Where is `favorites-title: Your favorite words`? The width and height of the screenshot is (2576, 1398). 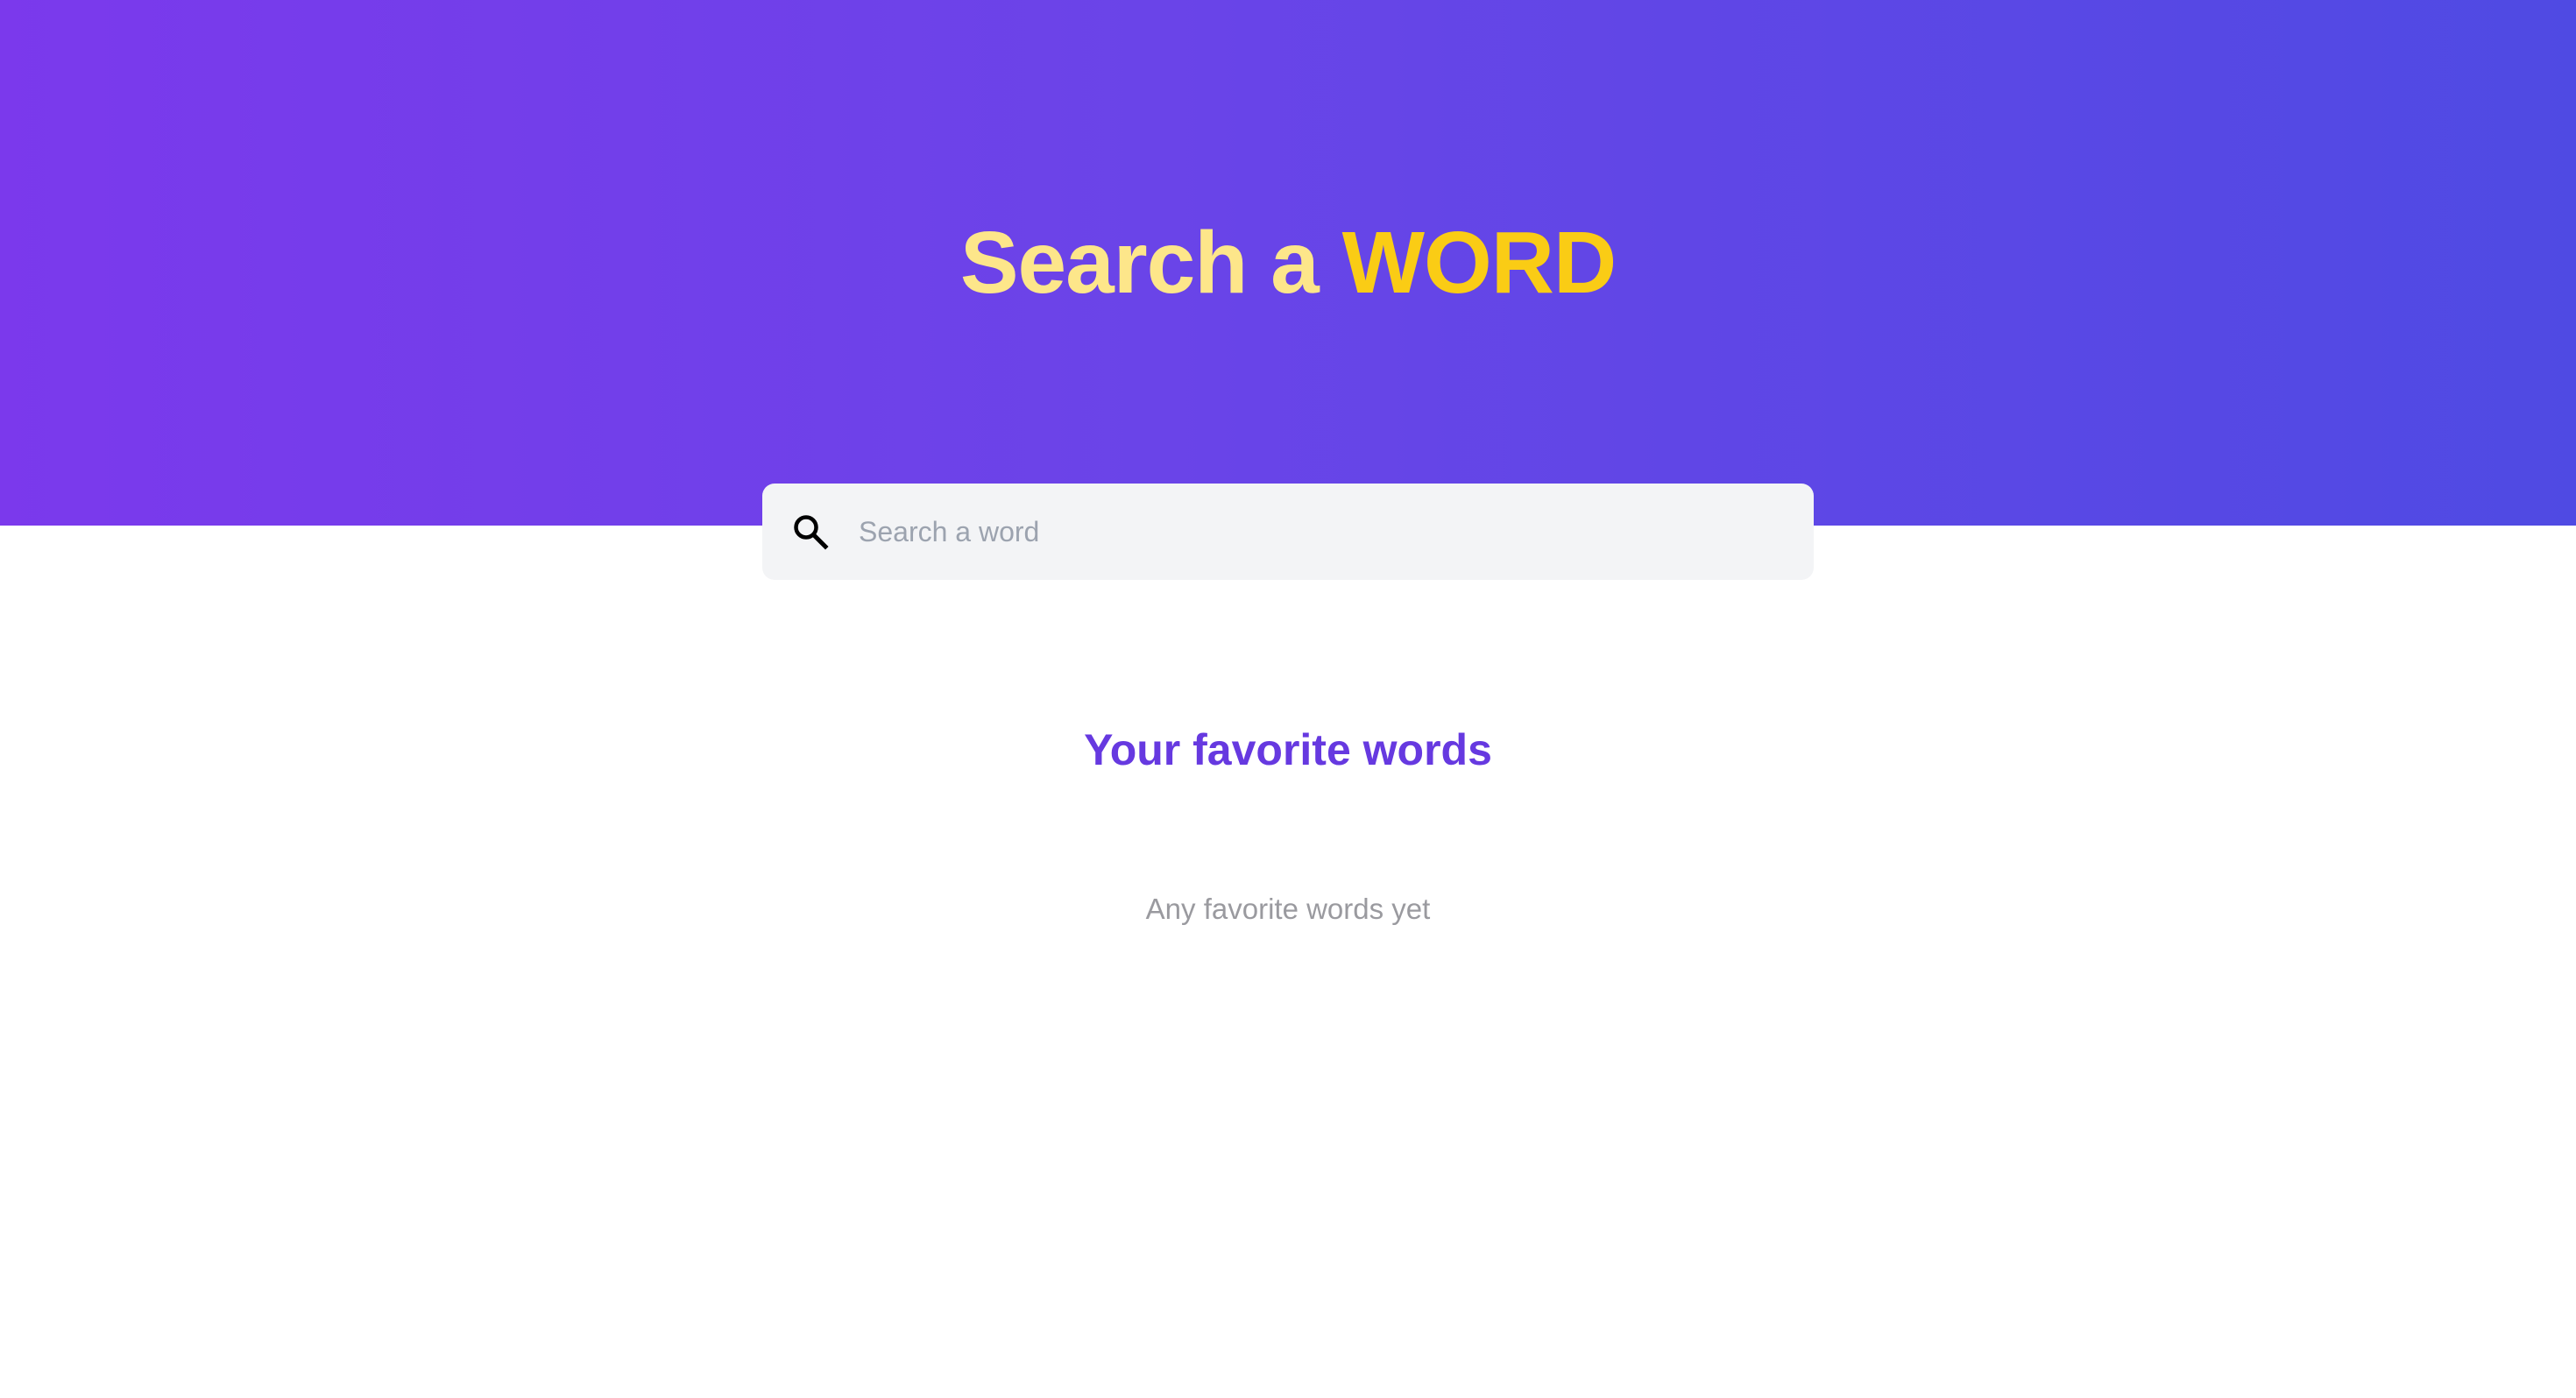
favorites-title: Your favorite words is located at coordinates (1288, 749).